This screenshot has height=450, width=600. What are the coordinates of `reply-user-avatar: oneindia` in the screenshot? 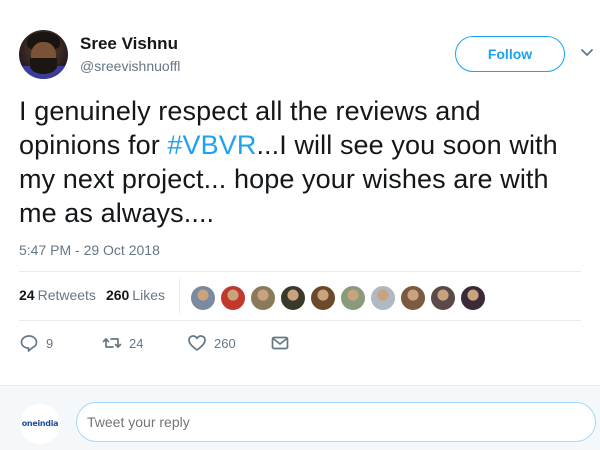 It's located at (40, 424).